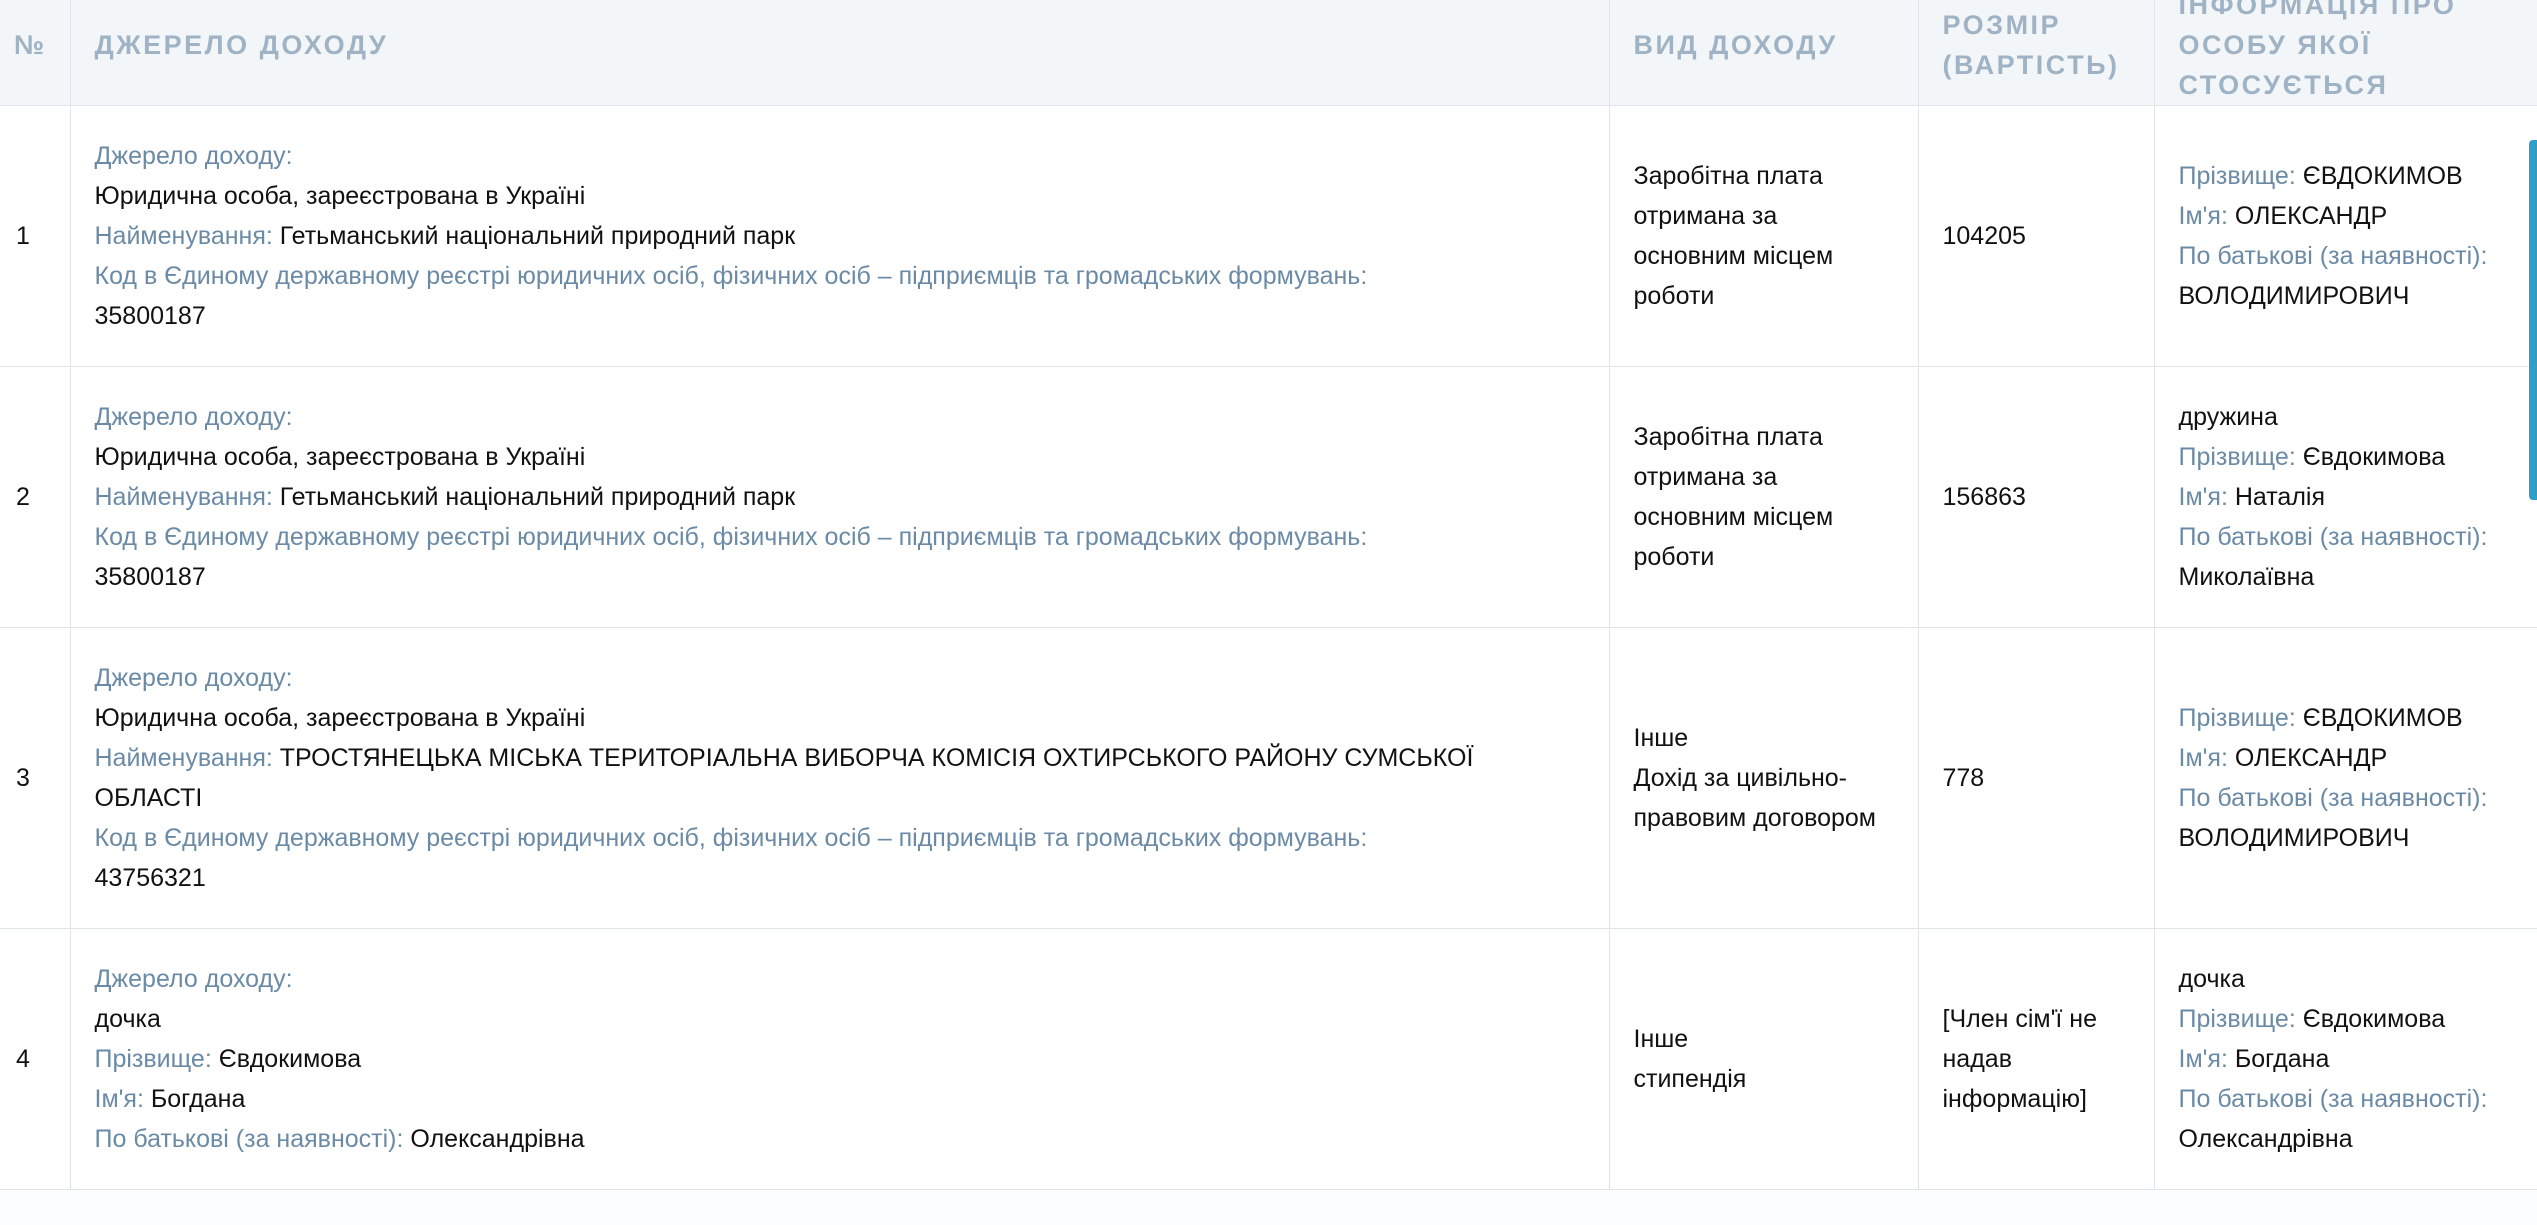  What do you see at coordinates (497, 1139) in the screenshot?
I see `source-patronymic: Олександрівна` at bounding box center [497, 1139].